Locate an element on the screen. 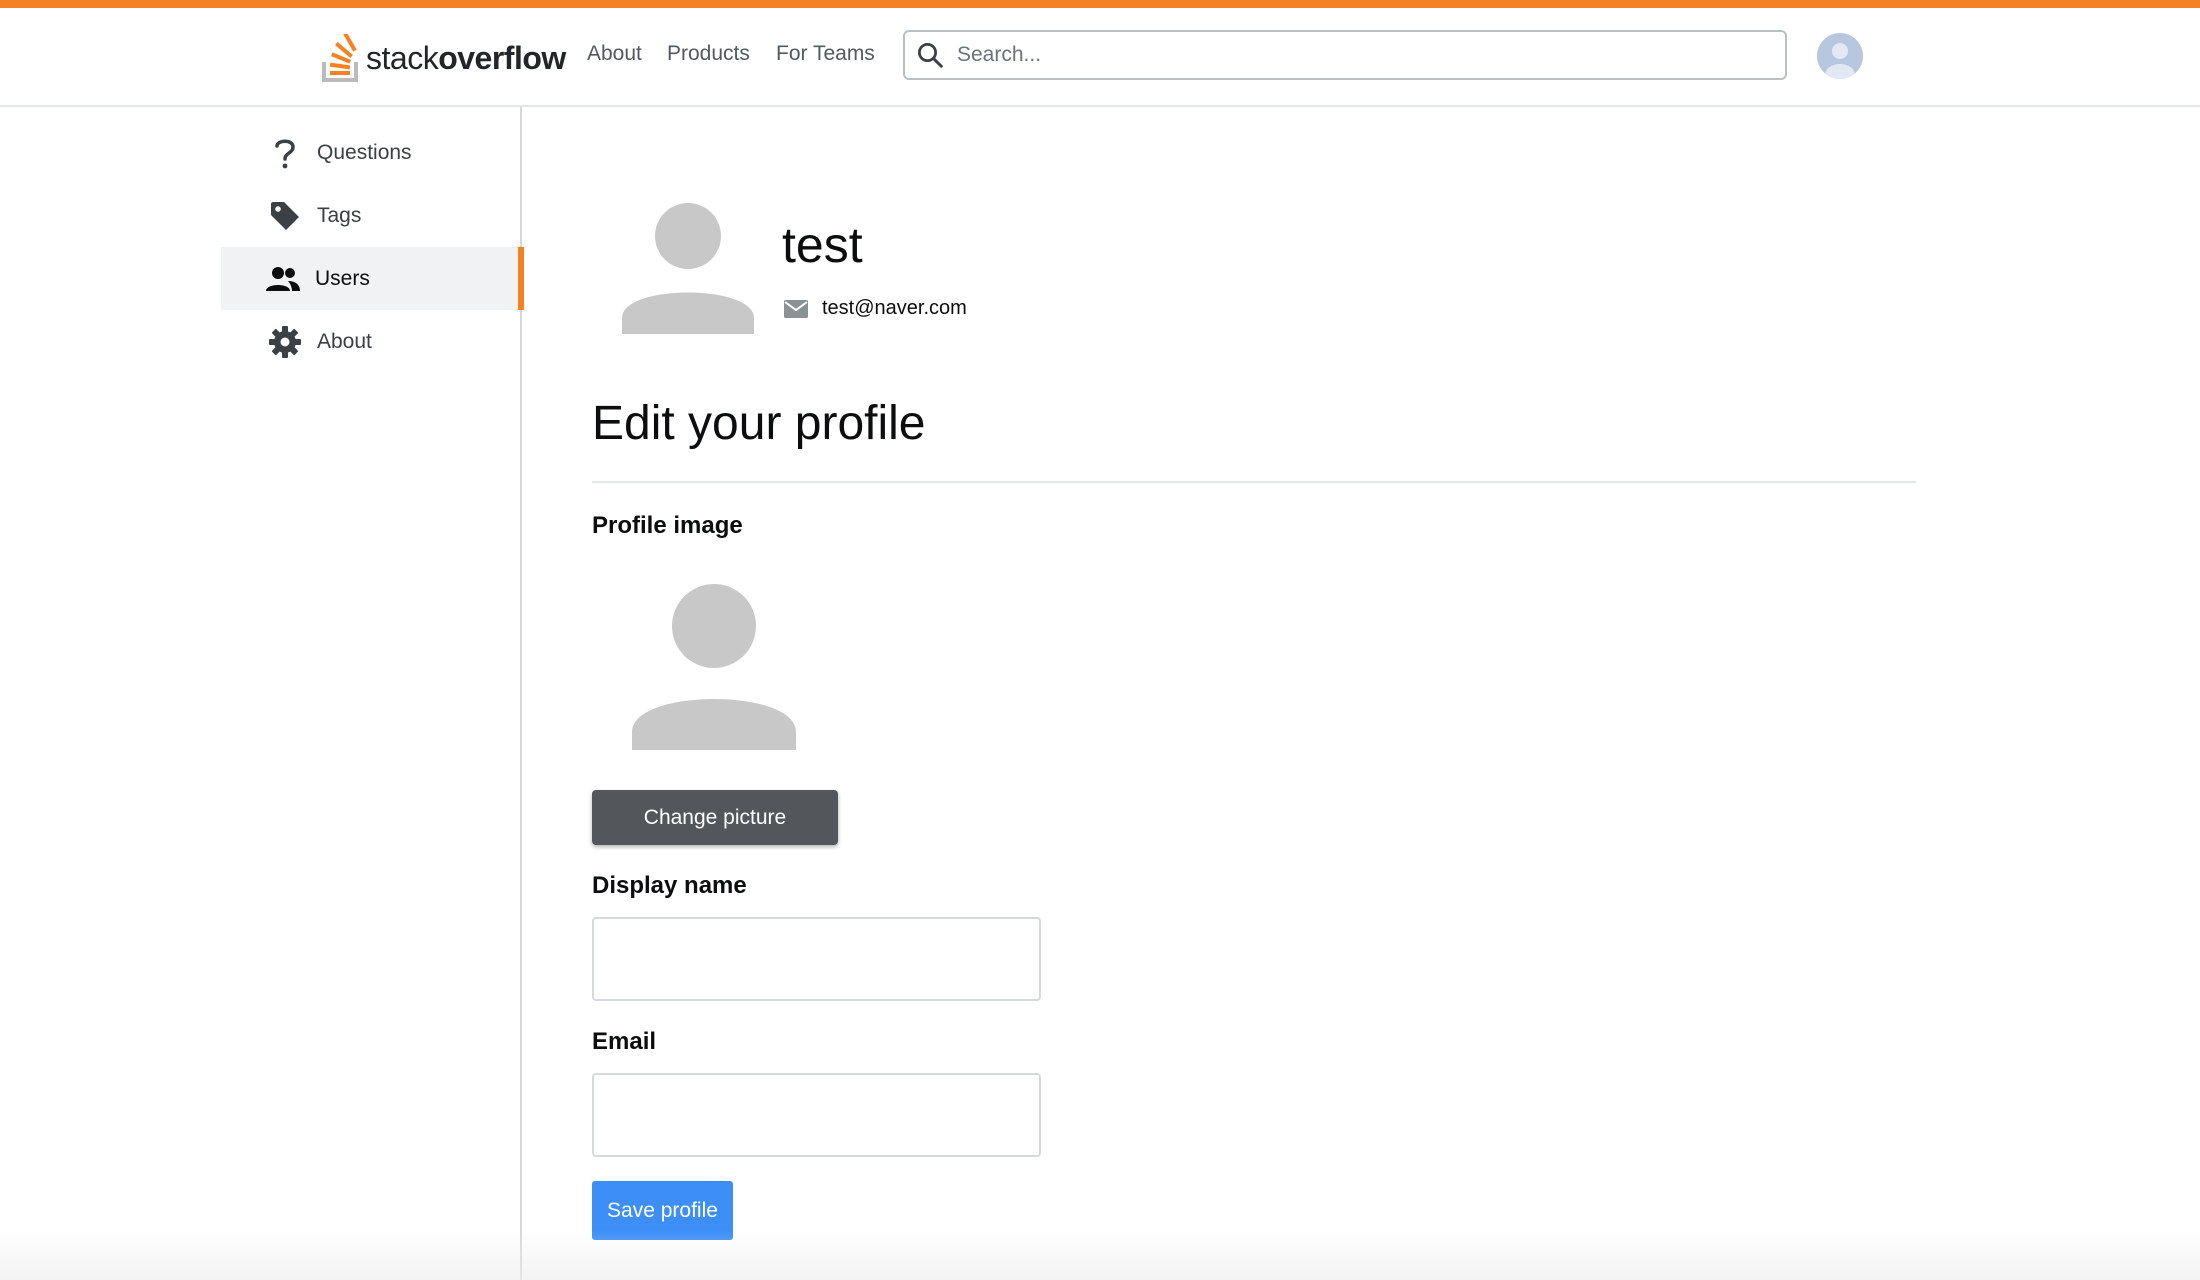 This screenshot has height=1280, width=2200. search-box is located at coordinates (1345, 55).